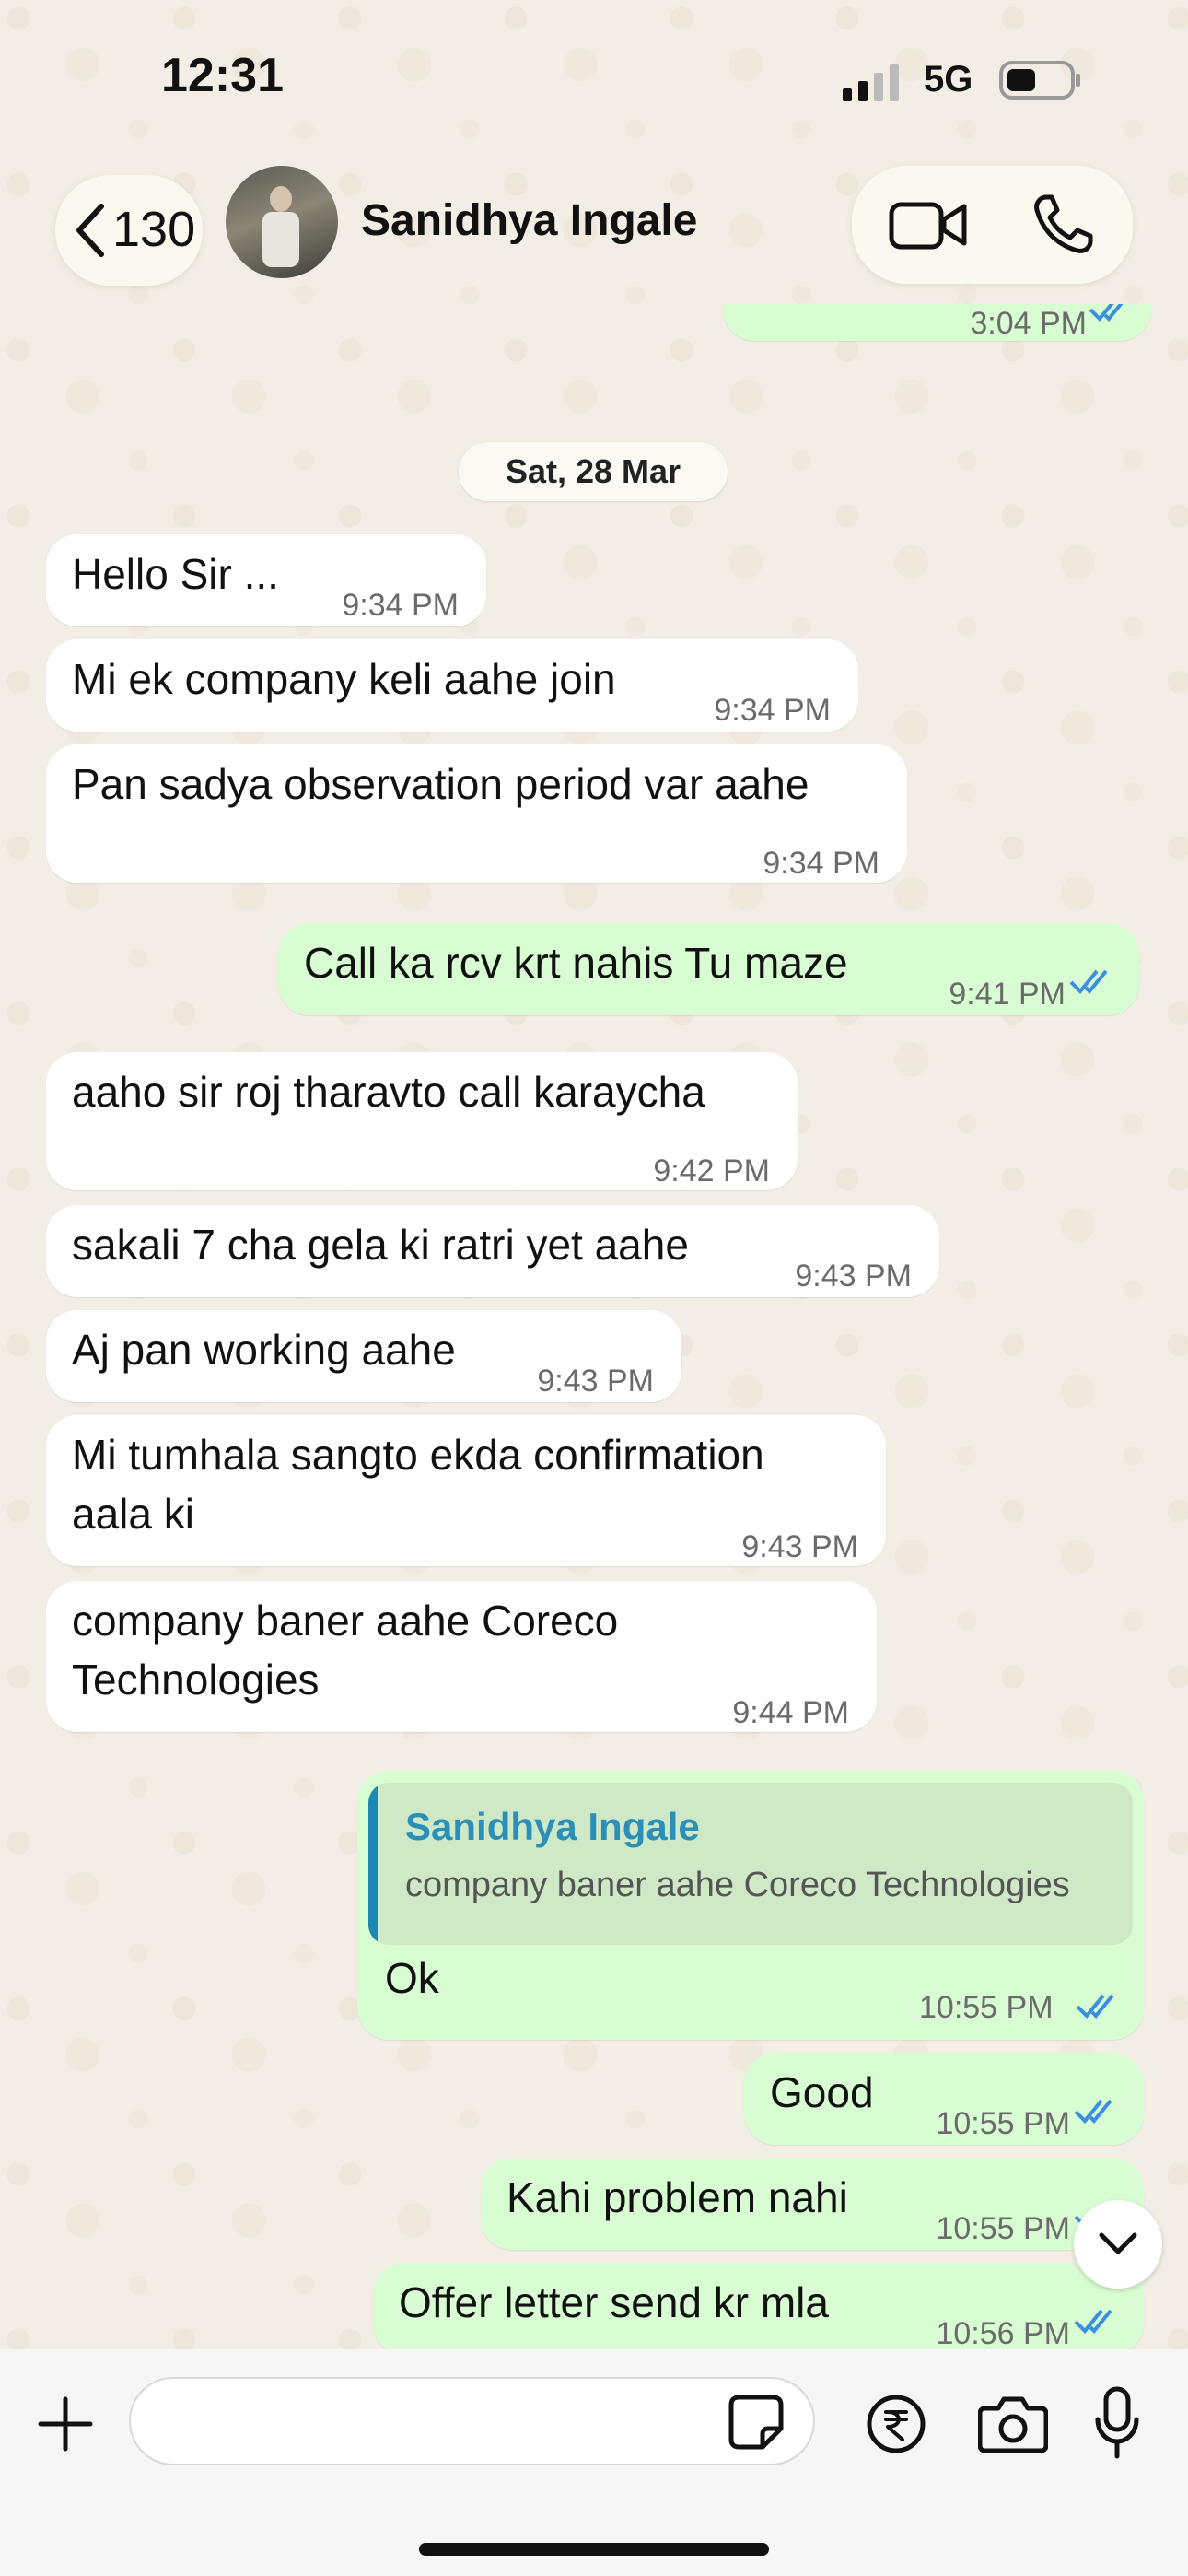 Image resolution: width=1188 pixels, height=2576 pixels. I want to click on message-time: 9:42 PM, so click(711, 1170).